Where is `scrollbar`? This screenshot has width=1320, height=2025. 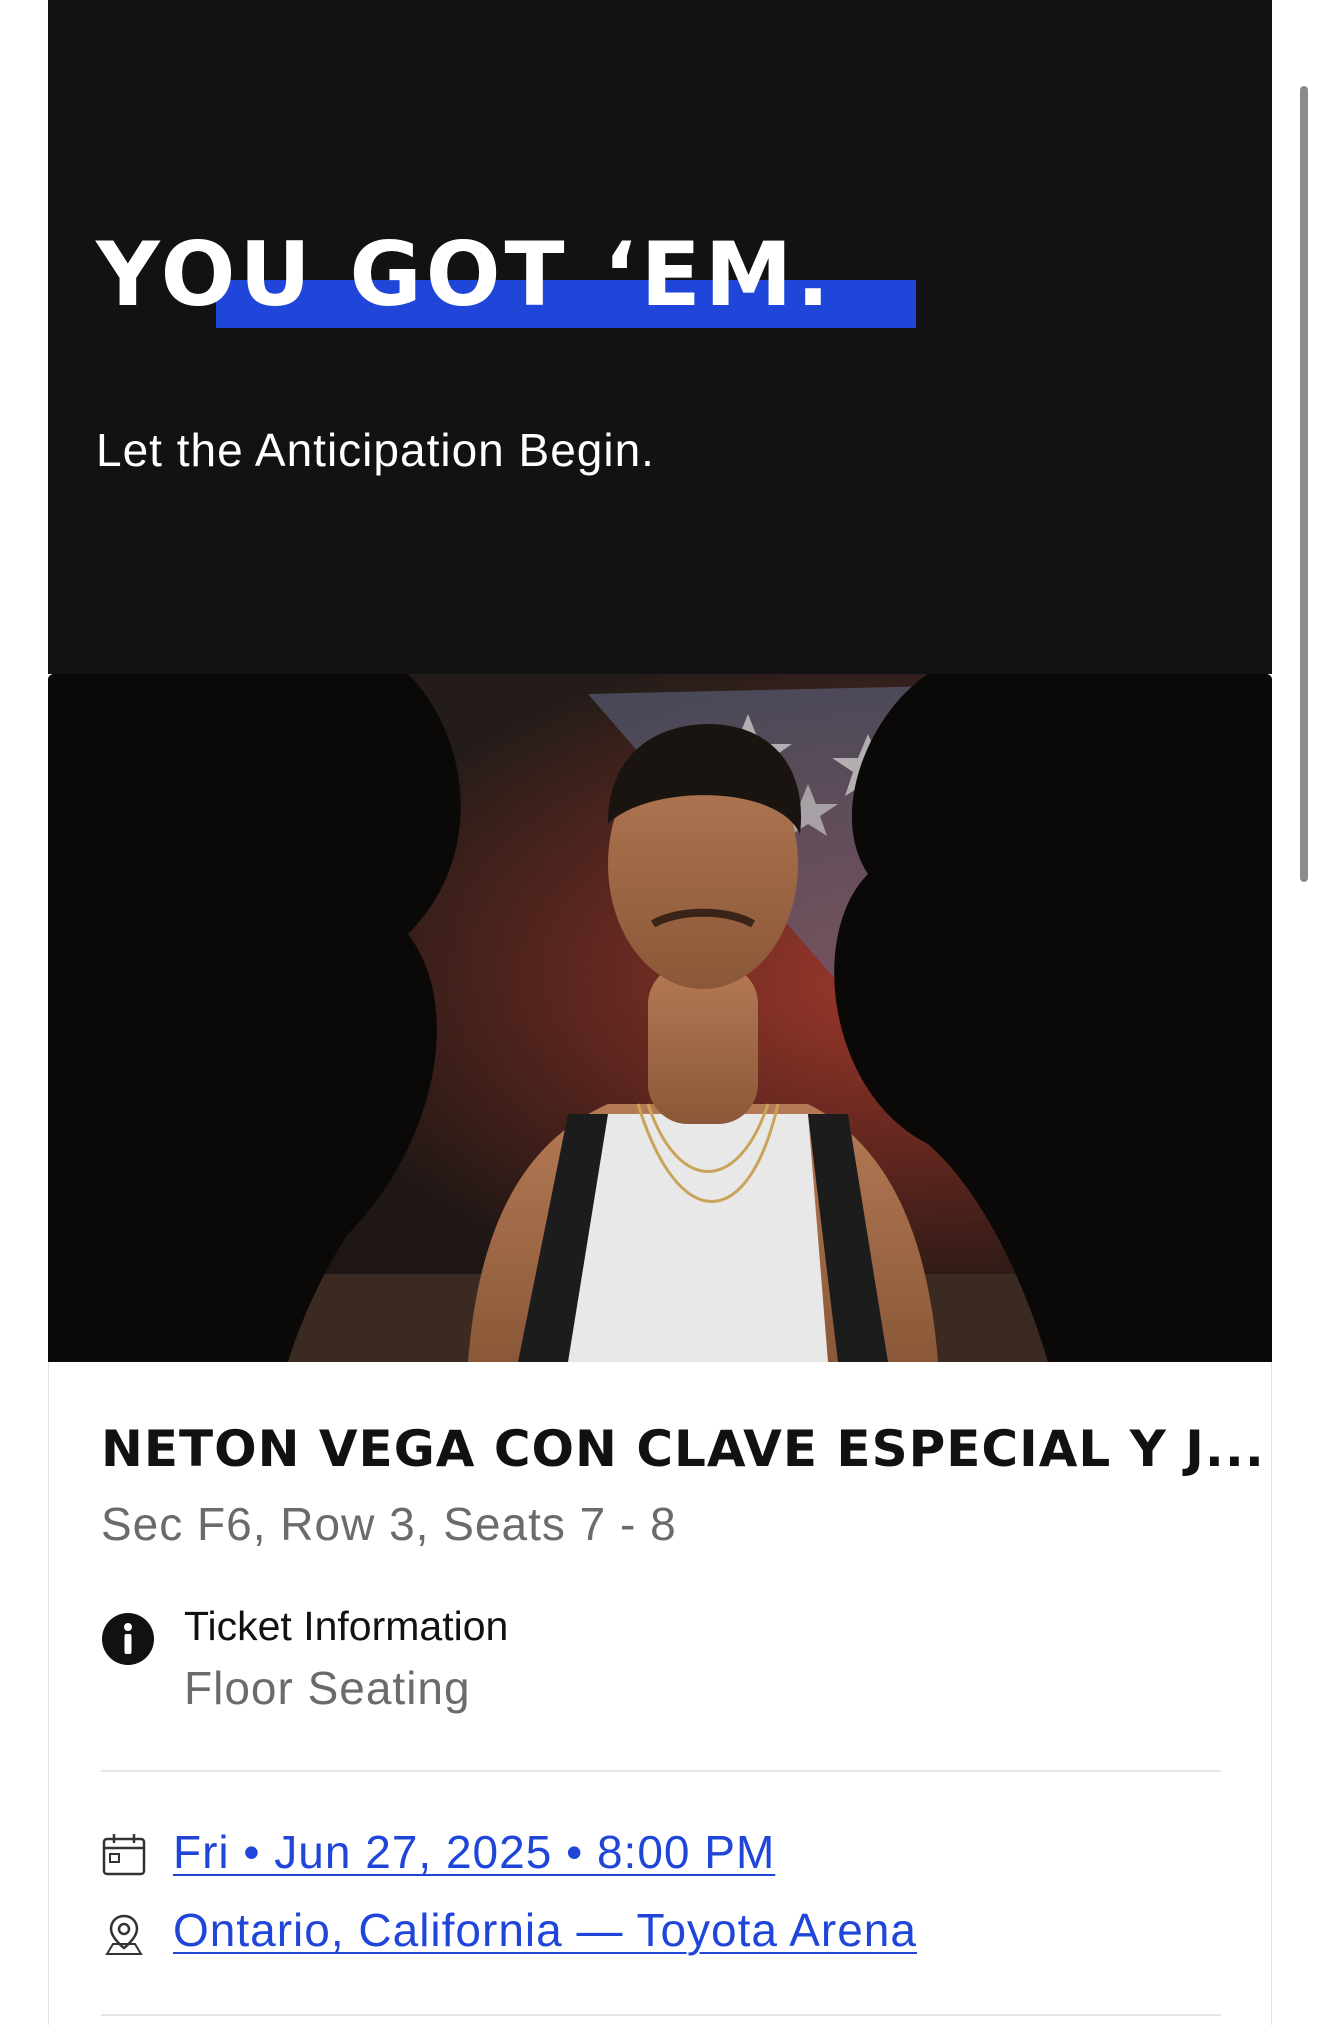 scrollbar is located at coordinates (1304, 484).